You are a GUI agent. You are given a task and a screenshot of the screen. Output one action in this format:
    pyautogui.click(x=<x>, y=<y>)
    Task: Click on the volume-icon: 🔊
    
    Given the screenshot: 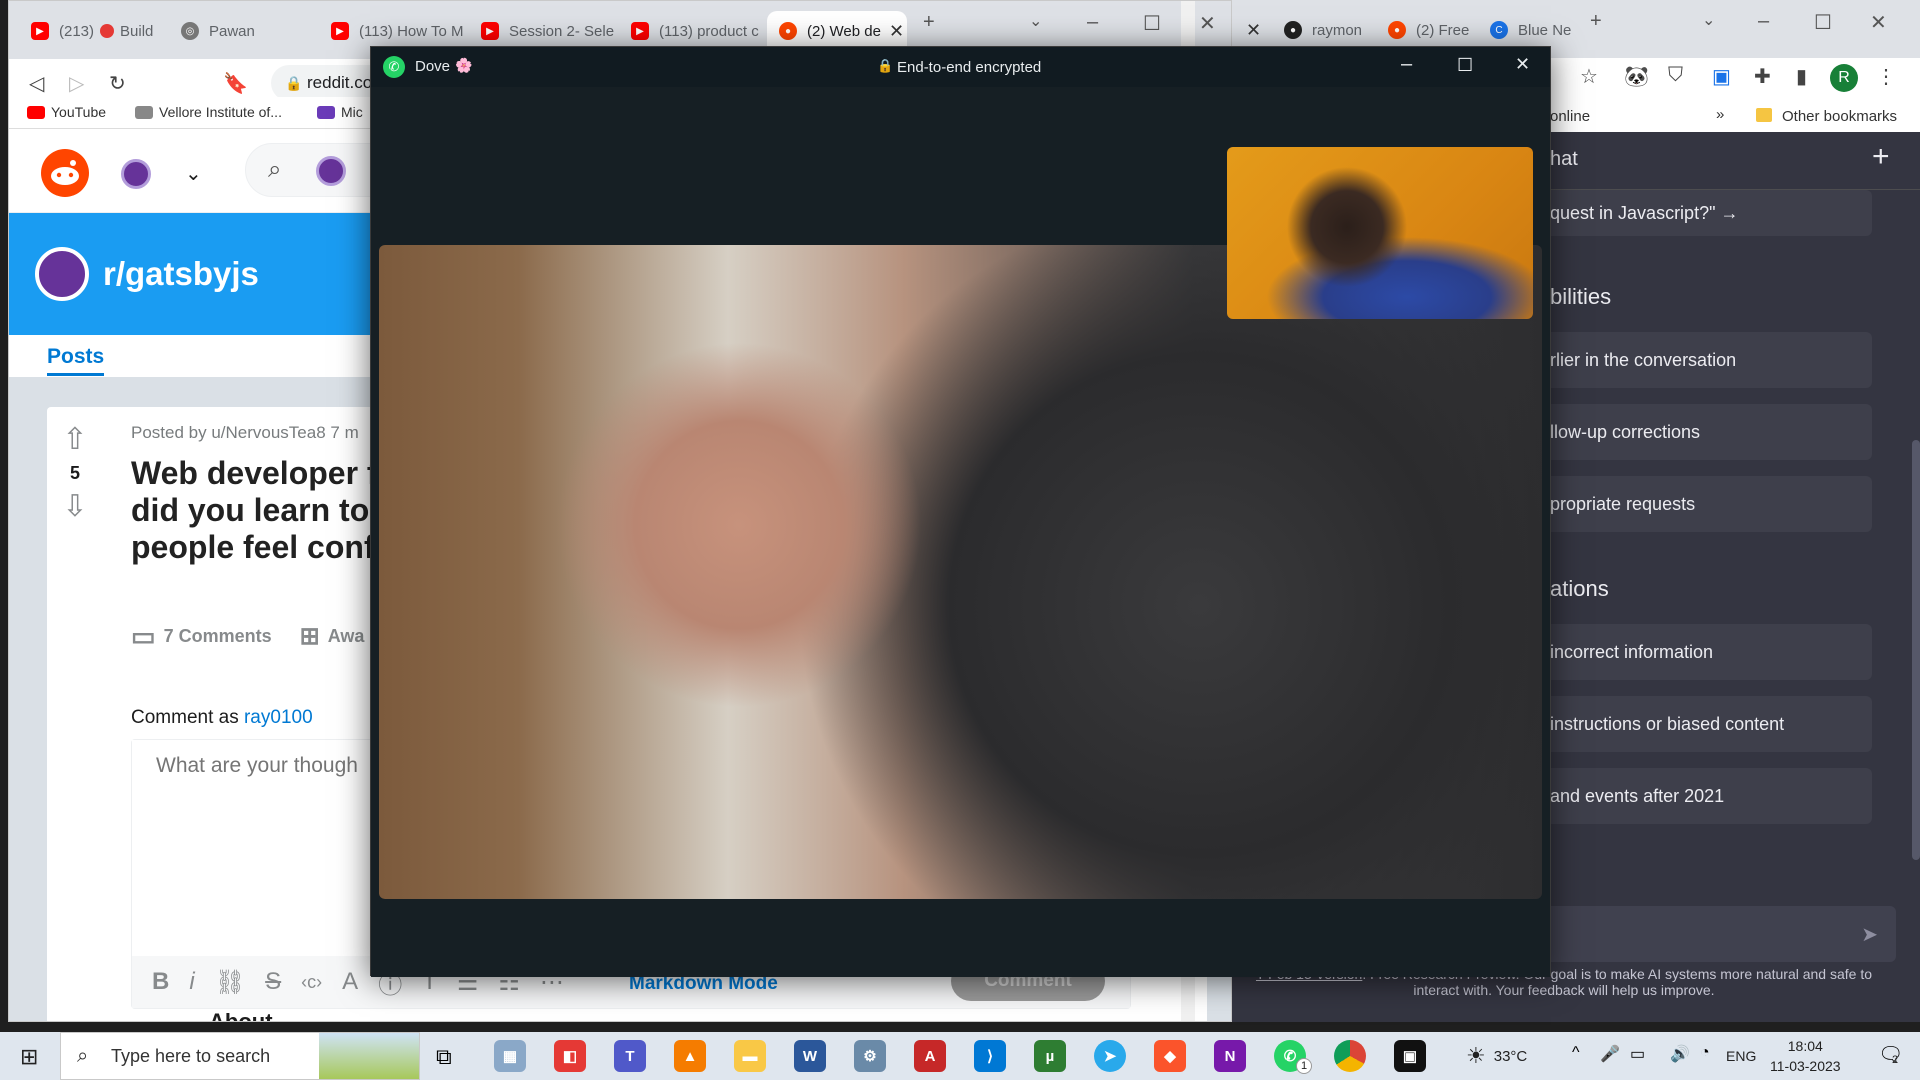 What is the action you would take?
    pyautogui.click(x=1680, y=1054)
    